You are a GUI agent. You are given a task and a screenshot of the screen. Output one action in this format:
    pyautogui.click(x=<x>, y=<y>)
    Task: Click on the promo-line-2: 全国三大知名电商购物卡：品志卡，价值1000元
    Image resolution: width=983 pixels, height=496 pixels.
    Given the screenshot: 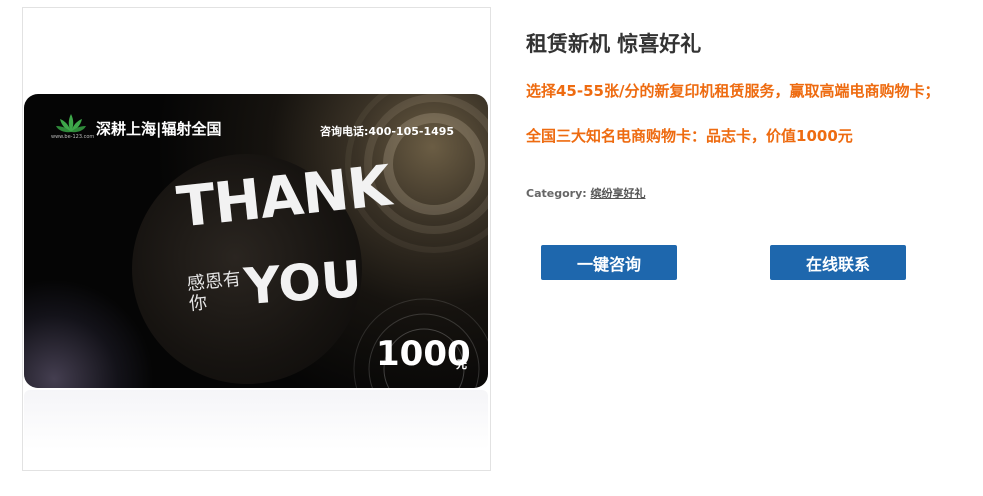 What is the action you would take?
    pyautogui.click(x=689, y=136)
    